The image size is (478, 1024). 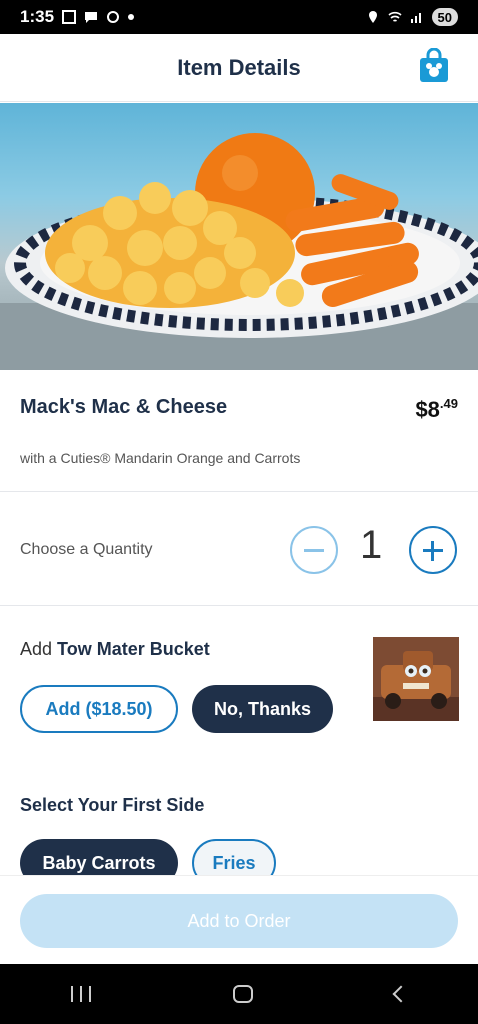 What do you see at coordinates (444, 17) in the screenshot?
I see `battery-indicator: 50` at bounding box center [444, 17].